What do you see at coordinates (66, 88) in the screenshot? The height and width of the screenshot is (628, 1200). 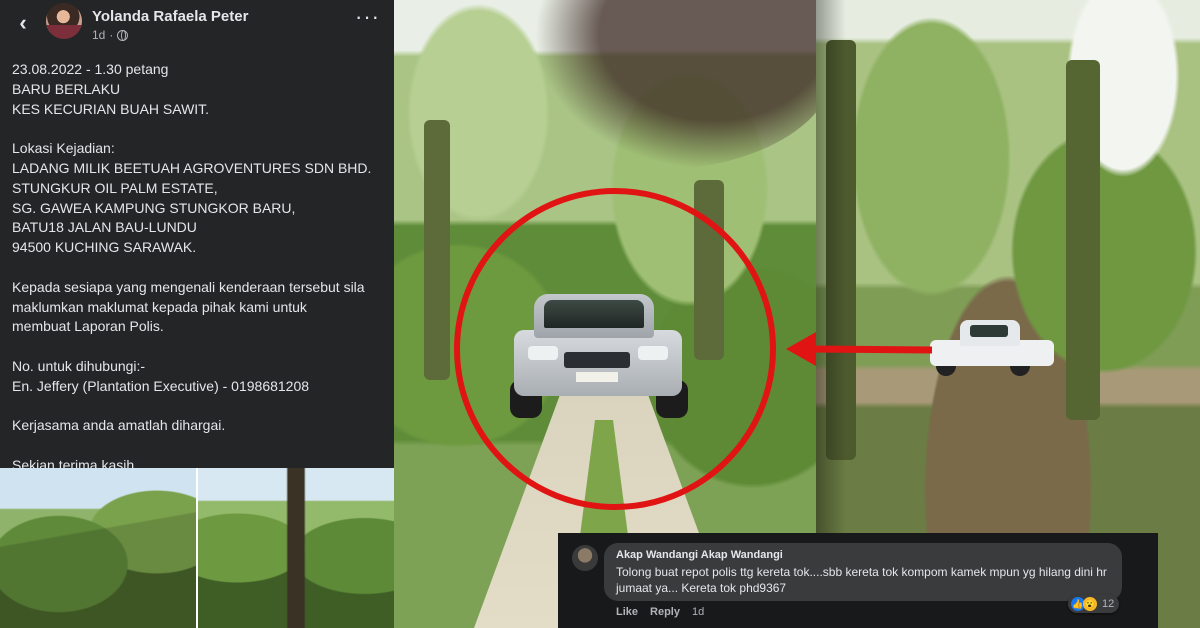 I see `post-line: BARU BERLAKU` at bounding box center [66, 88].